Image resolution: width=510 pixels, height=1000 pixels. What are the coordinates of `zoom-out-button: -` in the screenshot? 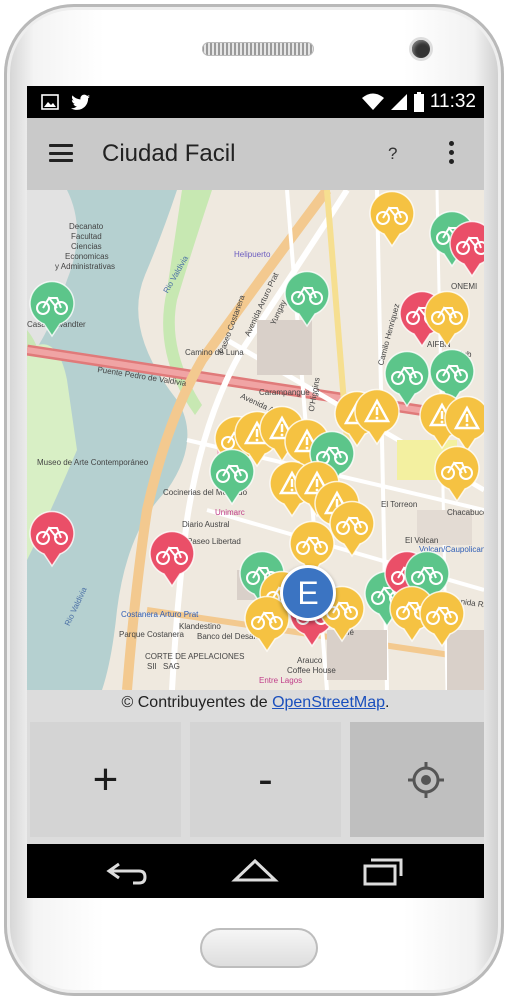 It's located at (265, 779).